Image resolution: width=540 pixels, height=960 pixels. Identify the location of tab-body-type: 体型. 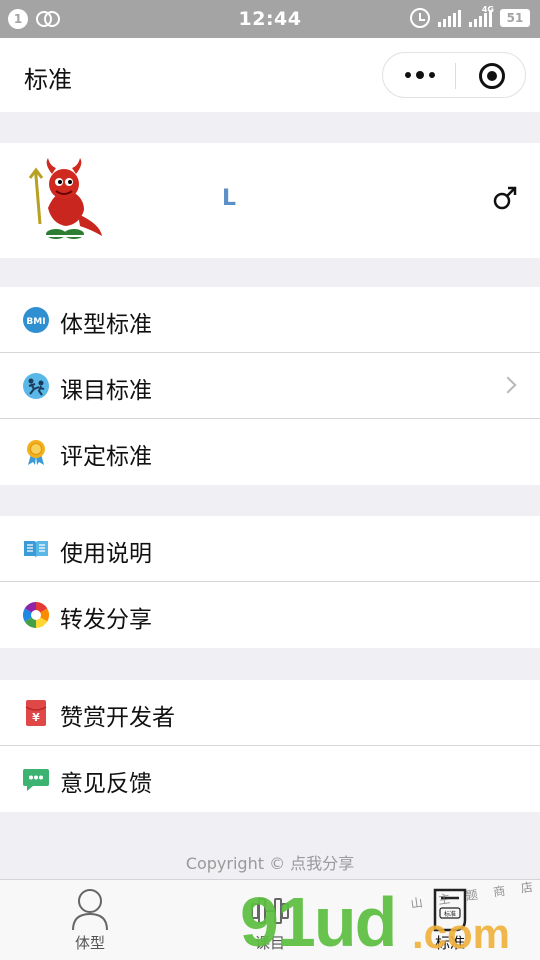
(90, 920).